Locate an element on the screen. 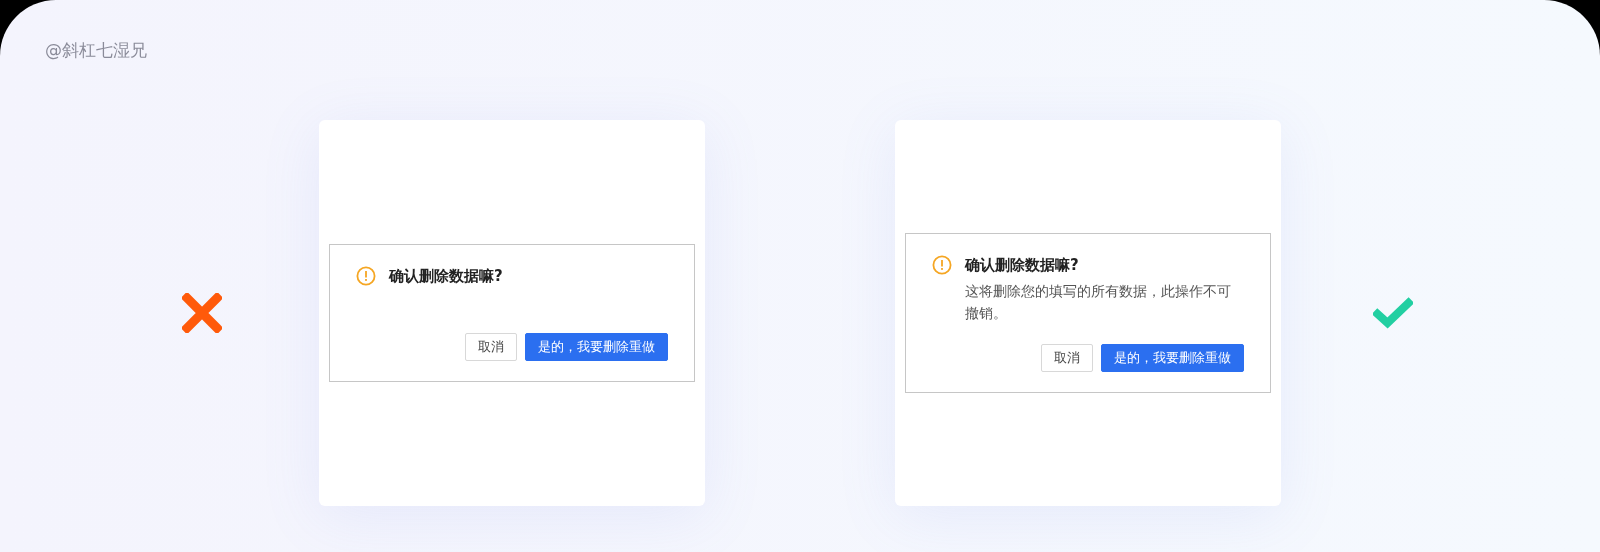  checkmark-icon is located at coordinates (1393, 313).